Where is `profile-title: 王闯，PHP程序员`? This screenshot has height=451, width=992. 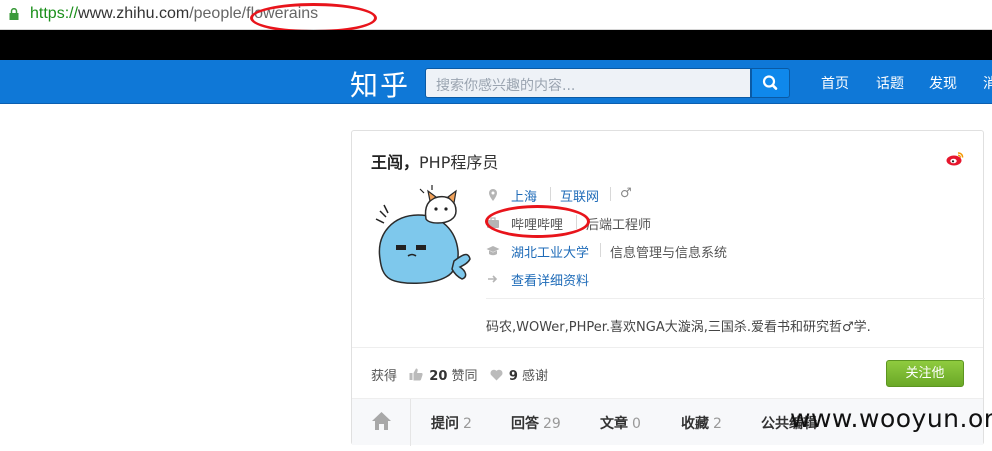 profile-title: 王闯，PHP程序员 is located at coordinates (434, 161).